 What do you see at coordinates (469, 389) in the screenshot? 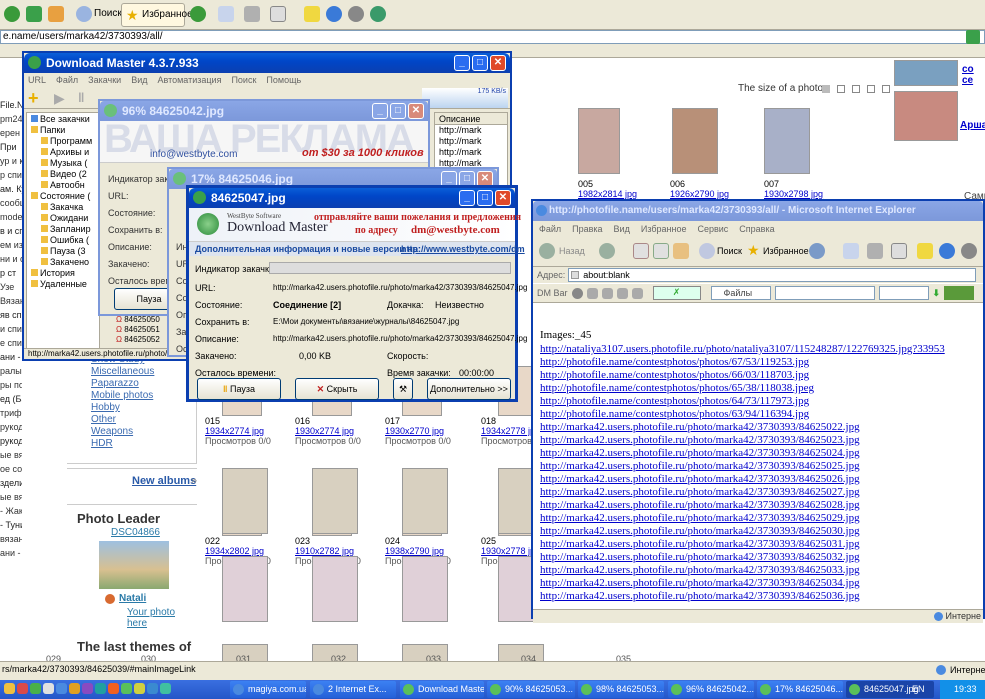
I see `more-button: Дополнительно >>` at bounding box center [469, 389].